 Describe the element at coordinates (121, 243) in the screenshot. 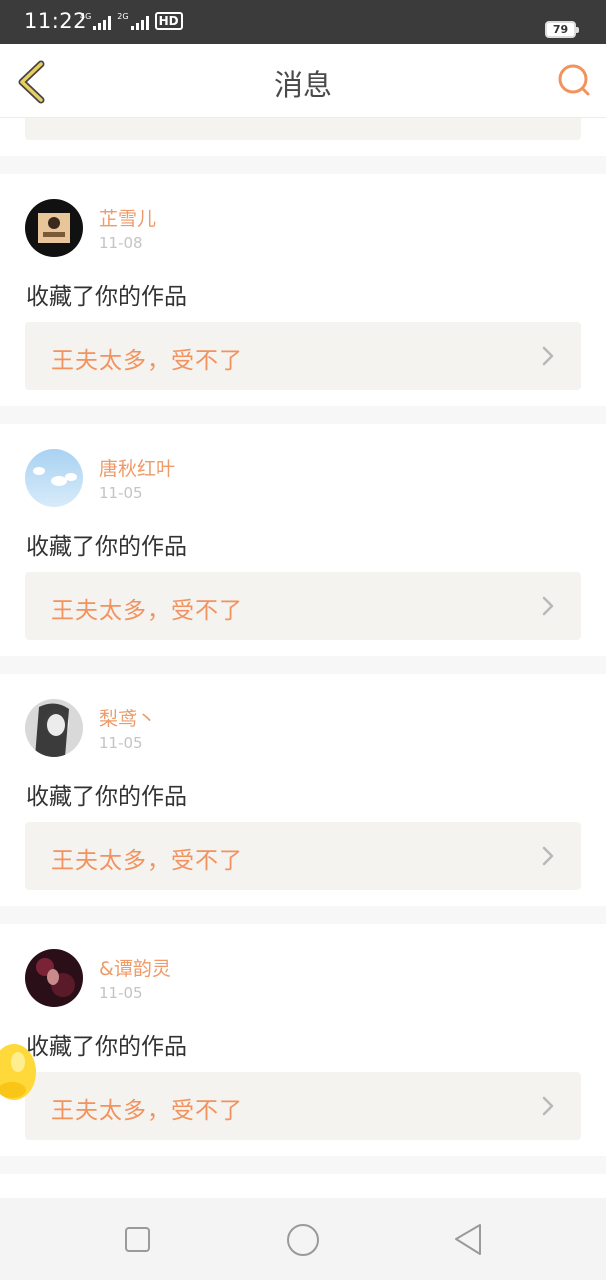

I see `message-date: 11-08` at that location.